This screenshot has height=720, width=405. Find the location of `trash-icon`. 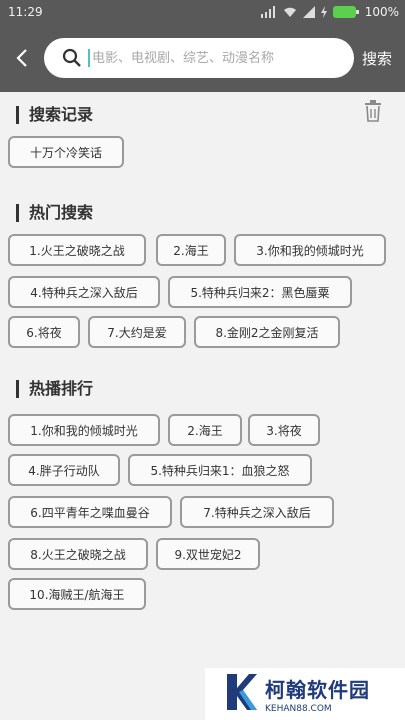

trash-icon is located at coordinates (373, 113).